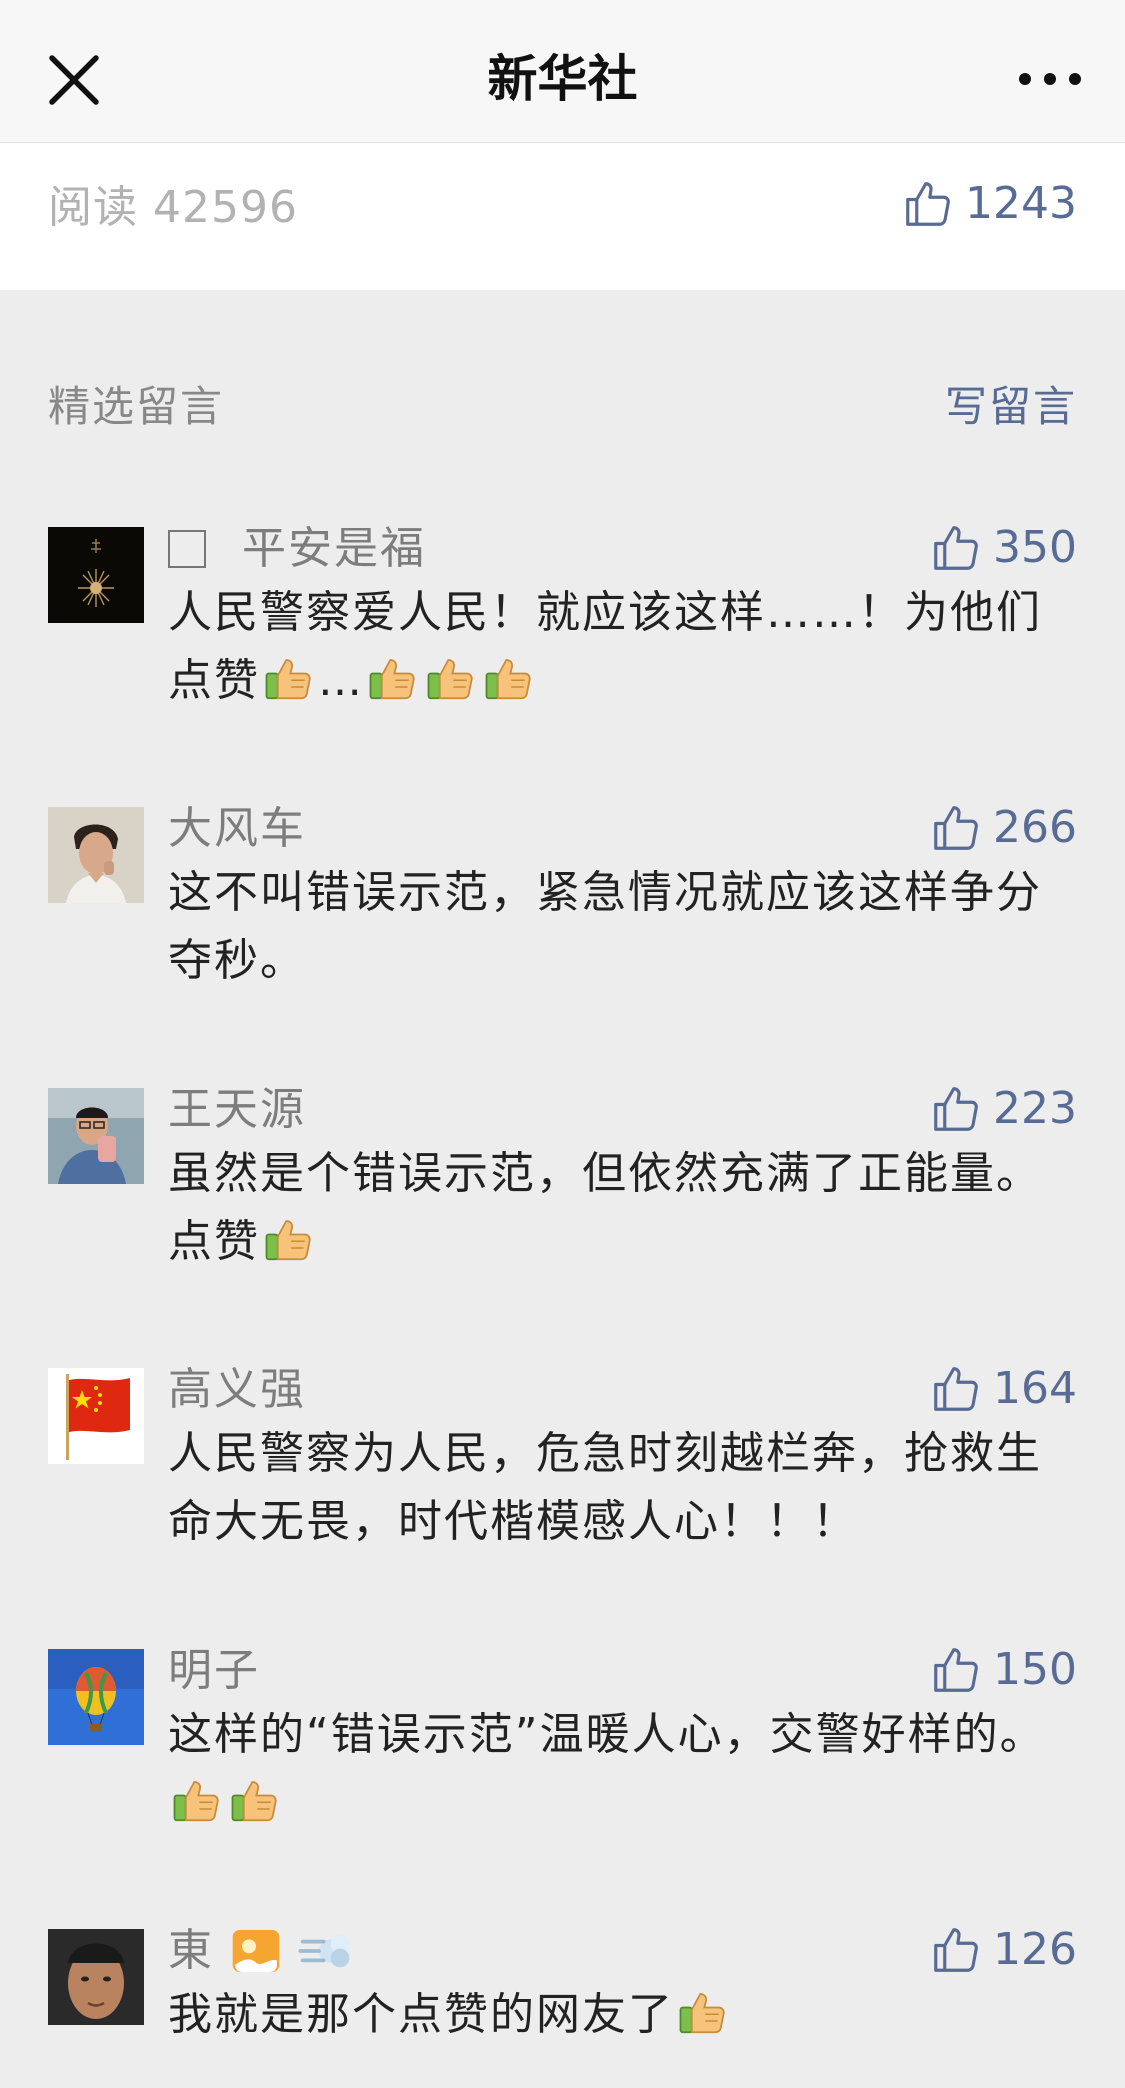  Describe the element at coordinates (1035, 547) in the screenshot. I see `comment-like-count: 350` at that location.